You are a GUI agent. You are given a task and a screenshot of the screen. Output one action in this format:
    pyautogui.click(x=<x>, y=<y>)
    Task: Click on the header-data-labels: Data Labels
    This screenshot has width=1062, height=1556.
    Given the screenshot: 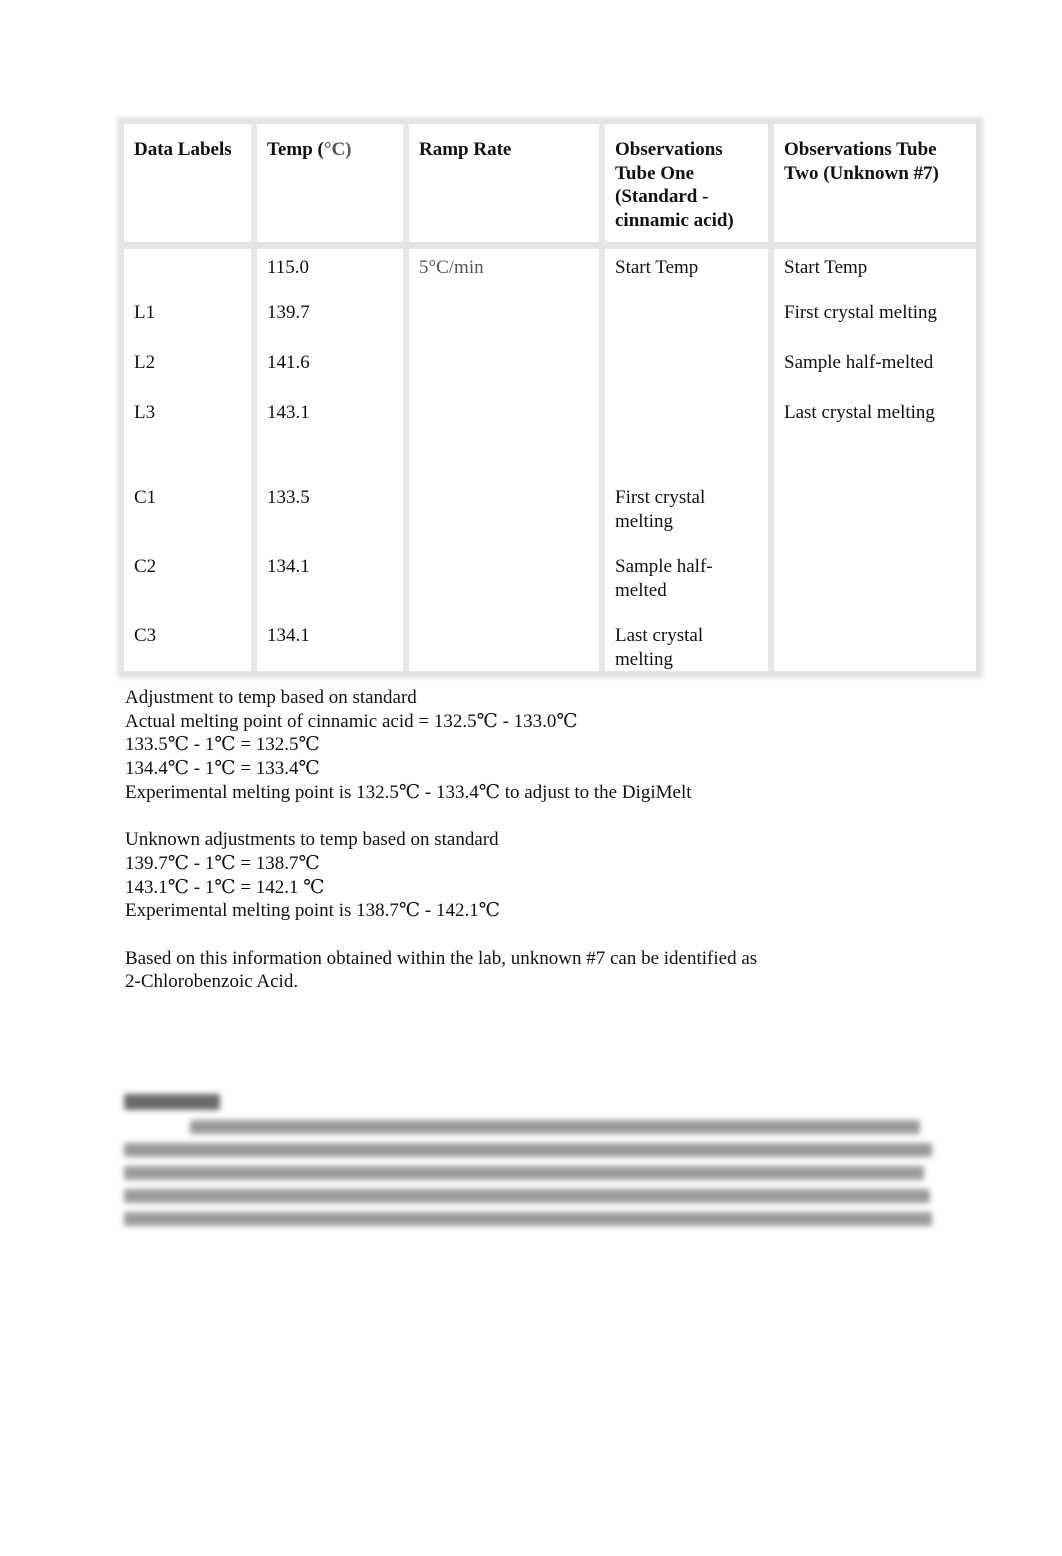 What is the action you would take?
    pyautogui.click(x=190, y=186)
    